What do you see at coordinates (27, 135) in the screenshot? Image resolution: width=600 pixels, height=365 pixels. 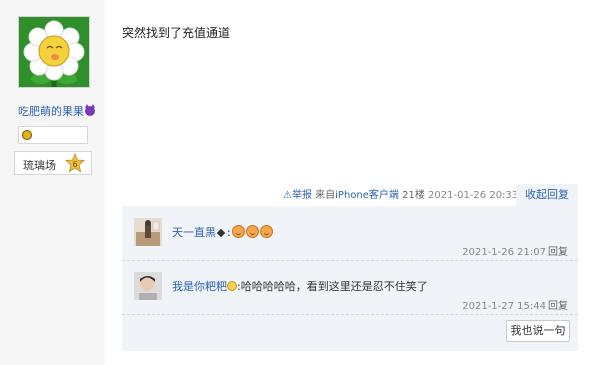 I see `level-icon` at bounding box center [27, 135].